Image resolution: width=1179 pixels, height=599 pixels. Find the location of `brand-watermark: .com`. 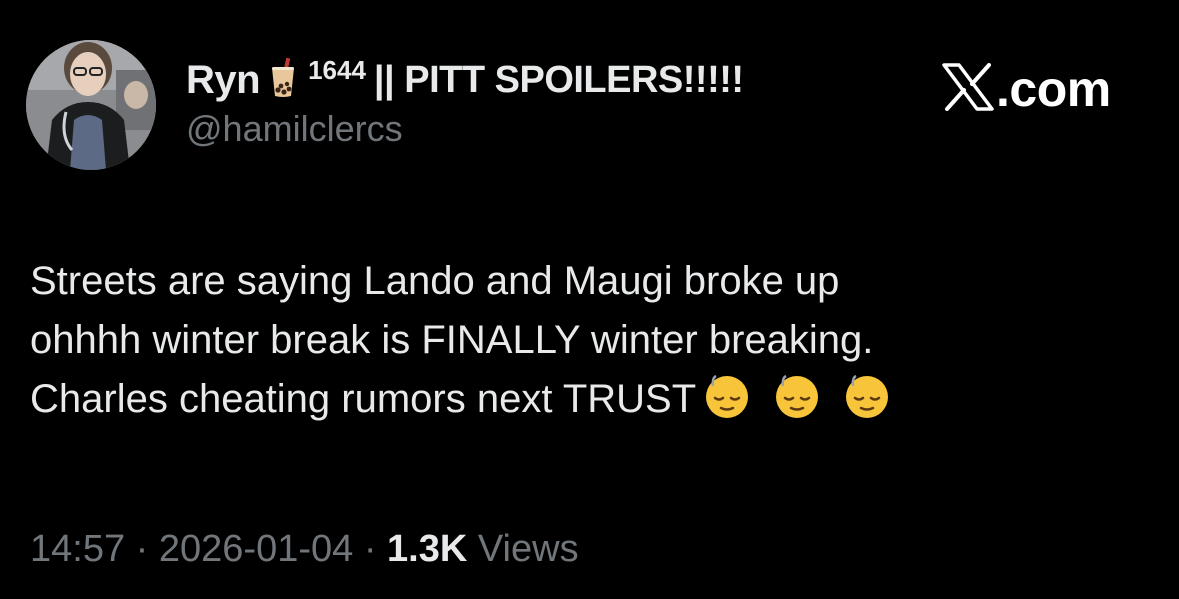

brand-watermark: .com is located at coordinates (1026, 89).